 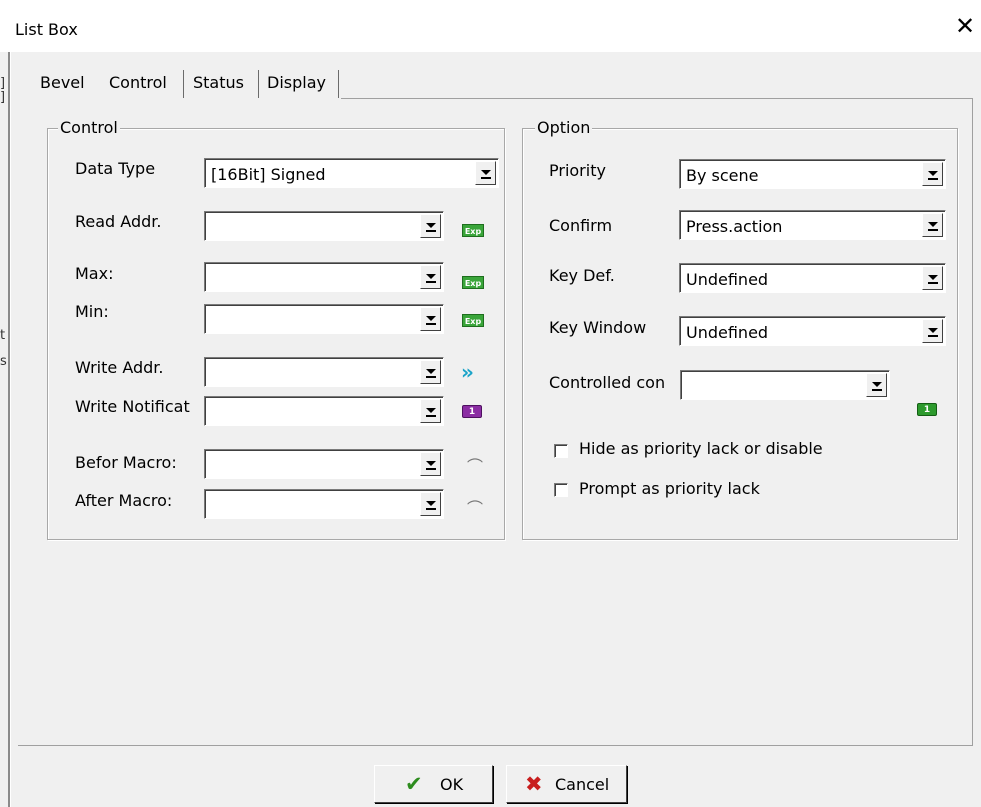 I want to click on key-def-select: Undefined, so click(x=812, y=278).